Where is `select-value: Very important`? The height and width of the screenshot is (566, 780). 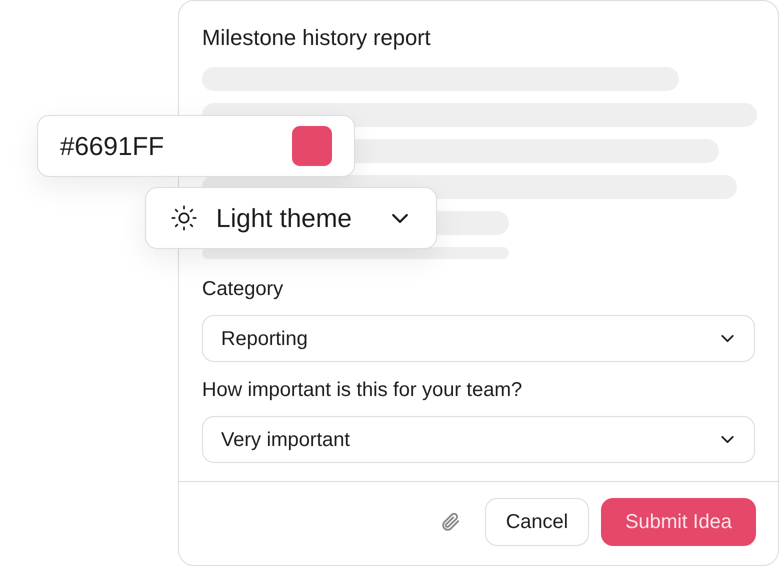 select-value: Very important is located at coordinates (285, 440).